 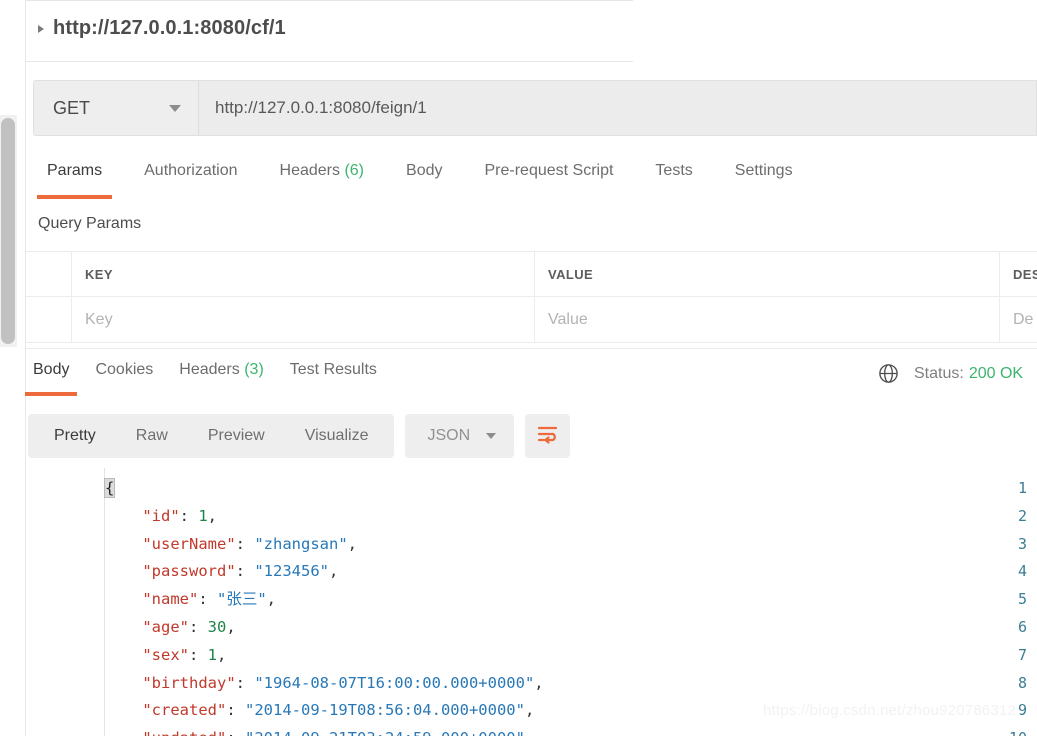 I want to click on response-status-cluster: Status: 200 OK, so click(x=950, y=373).